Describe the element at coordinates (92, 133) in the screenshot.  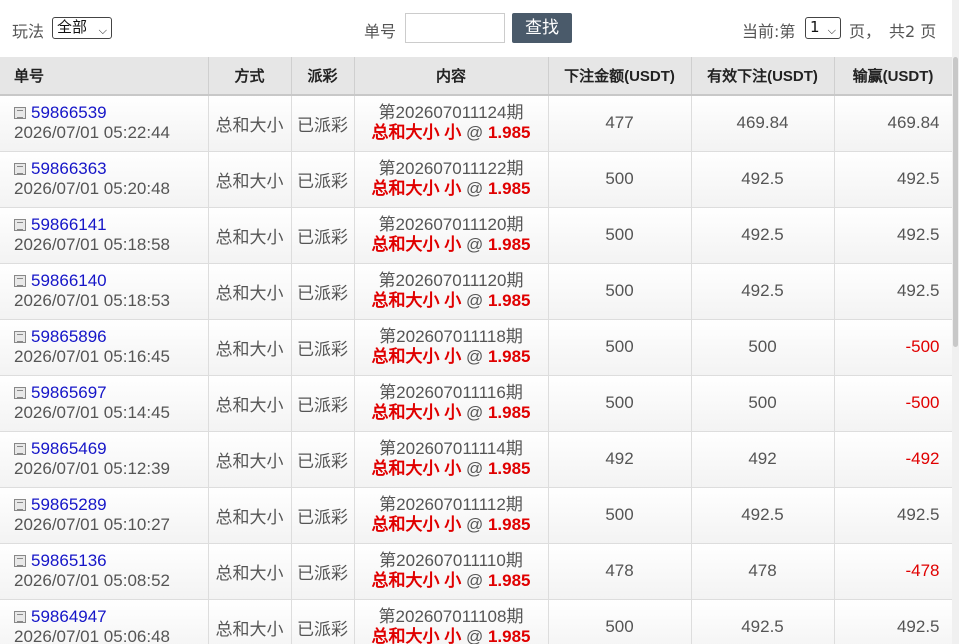
I see `order-time: 2026/07/01 05:22:44` at that location.